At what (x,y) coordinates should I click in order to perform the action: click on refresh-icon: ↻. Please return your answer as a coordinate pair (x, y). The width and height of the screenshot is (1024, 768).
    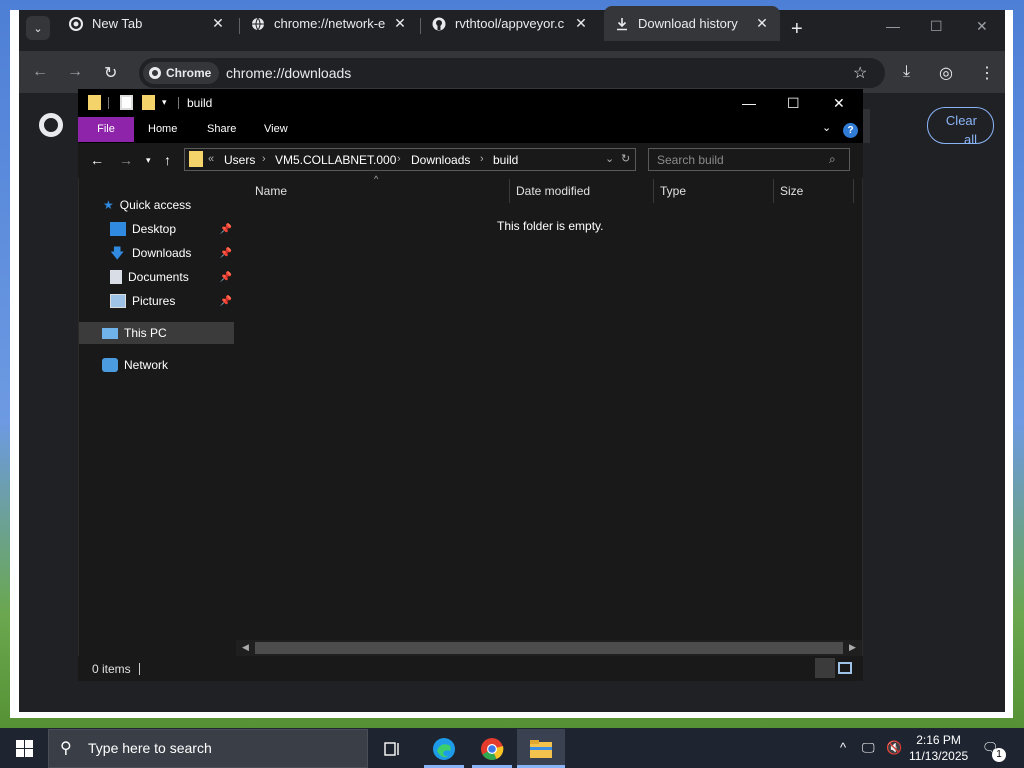
    Looking at the image, I should click on (625, 158).